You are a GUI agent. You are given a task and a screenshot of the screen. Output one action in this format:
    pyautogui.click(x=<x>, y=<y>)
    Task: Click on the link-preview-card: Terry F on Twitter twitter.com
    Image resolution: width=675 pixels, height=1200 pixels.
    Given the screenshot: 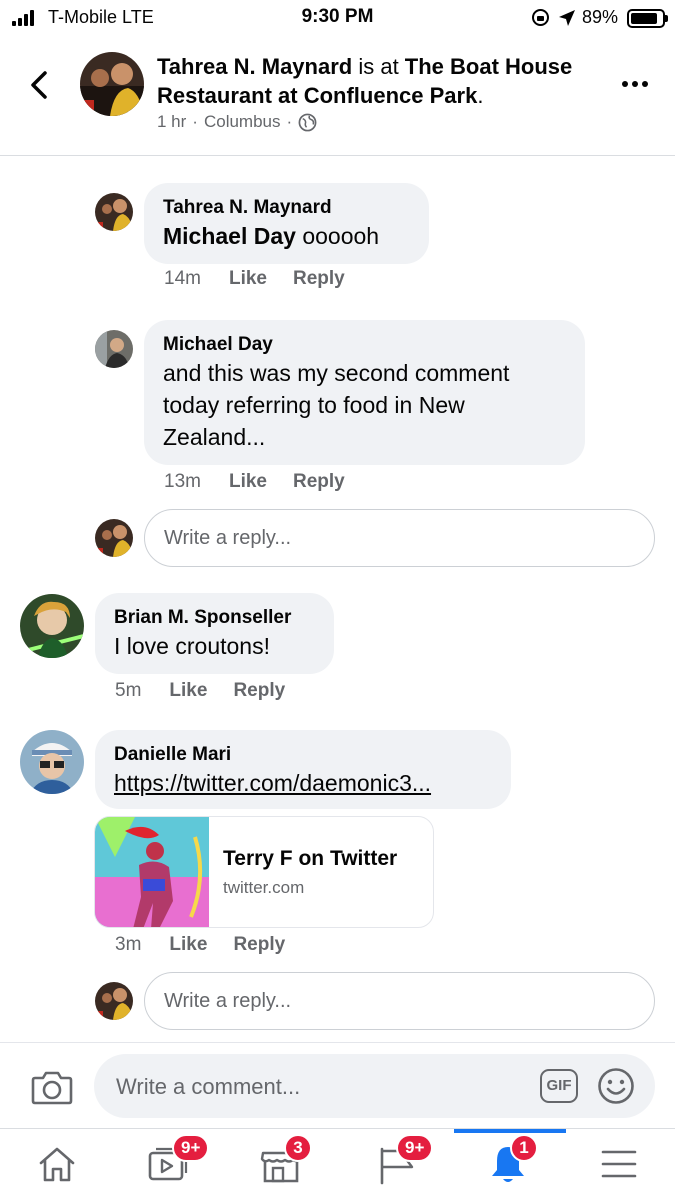 What is the action you would take?
    pyautogui.click(x=264, y=872)
    